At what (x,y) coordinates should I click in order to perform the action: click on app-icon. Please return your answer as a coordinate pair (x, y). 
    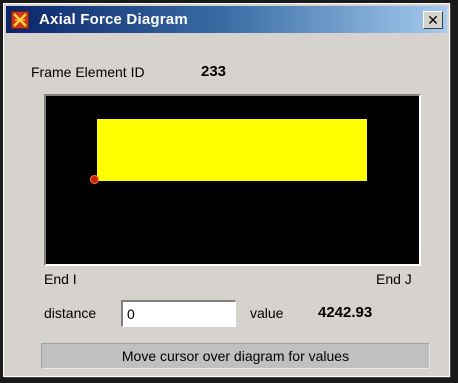
    Looking at the image, I should click on (20, 19).